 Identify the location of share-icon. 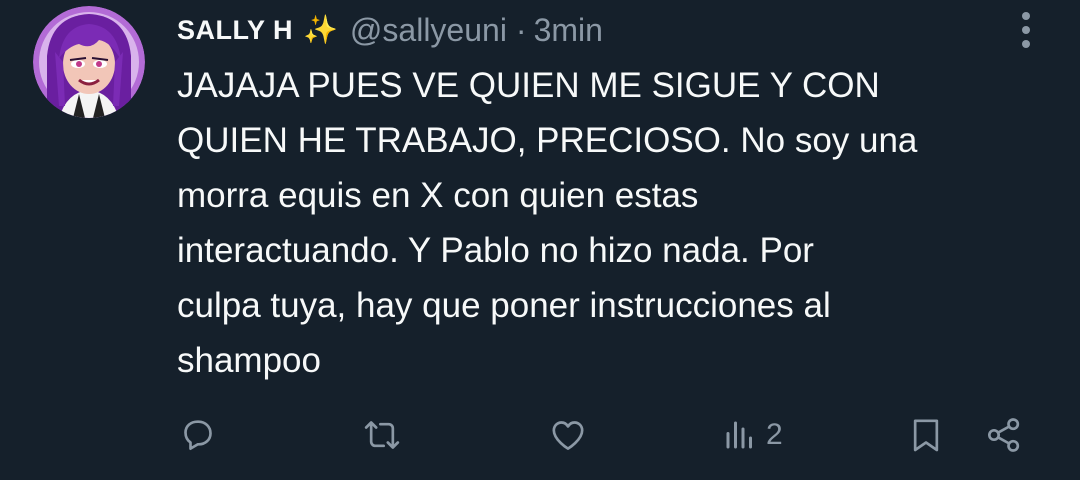
(1004, 435).